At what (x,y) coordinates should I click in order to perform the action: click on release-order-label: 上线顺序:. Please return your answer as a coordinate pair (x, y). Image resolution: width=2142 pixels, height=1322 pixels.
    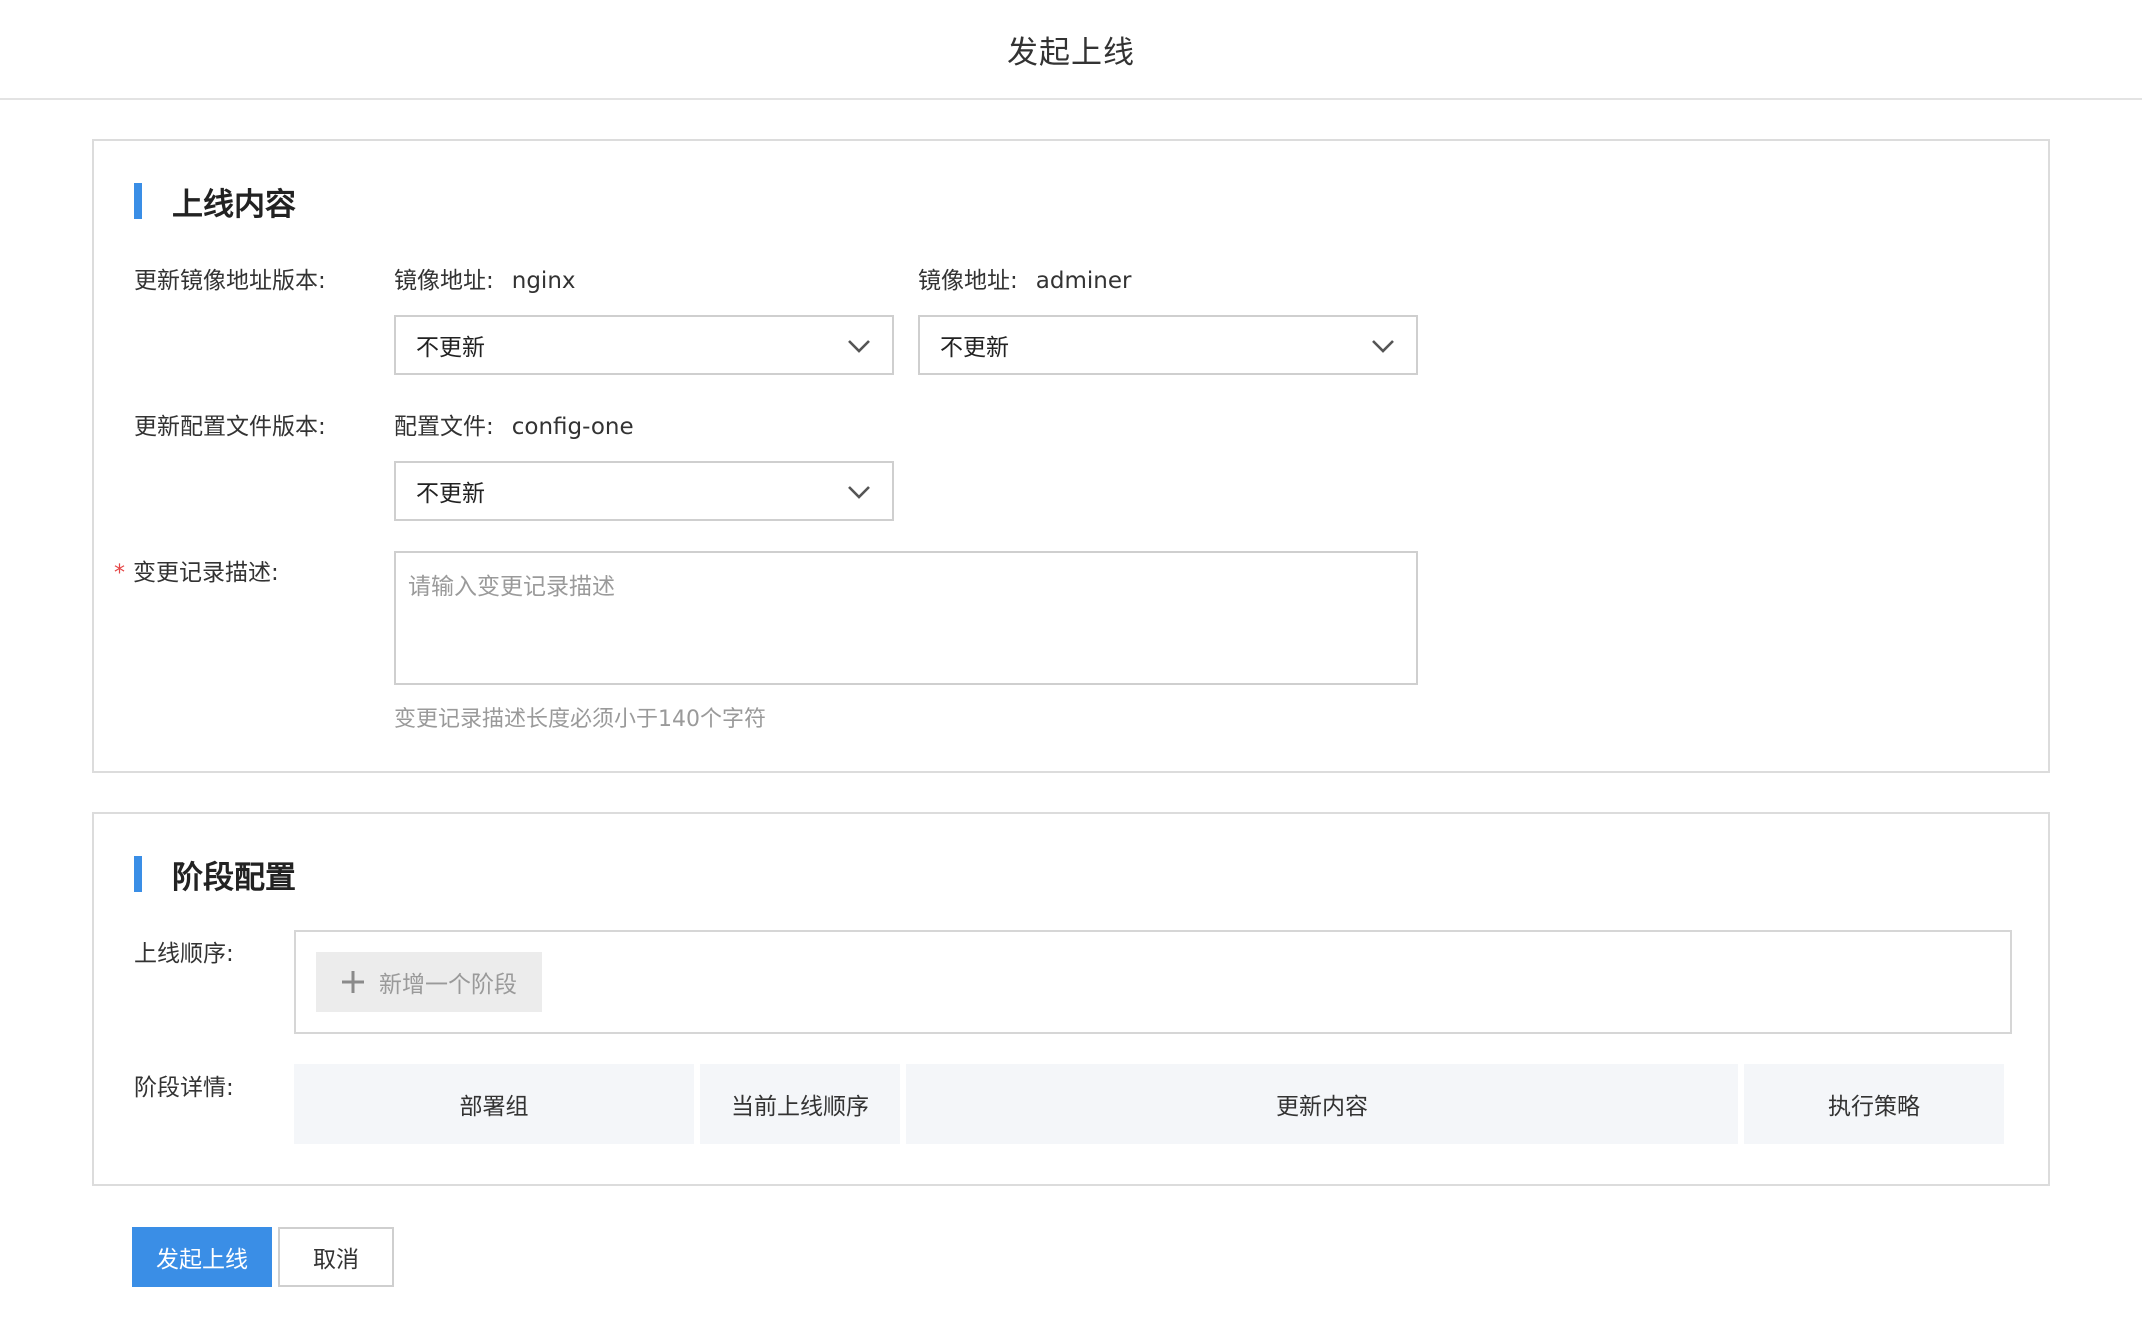
    Looking at the image, I should click on (184, 954).